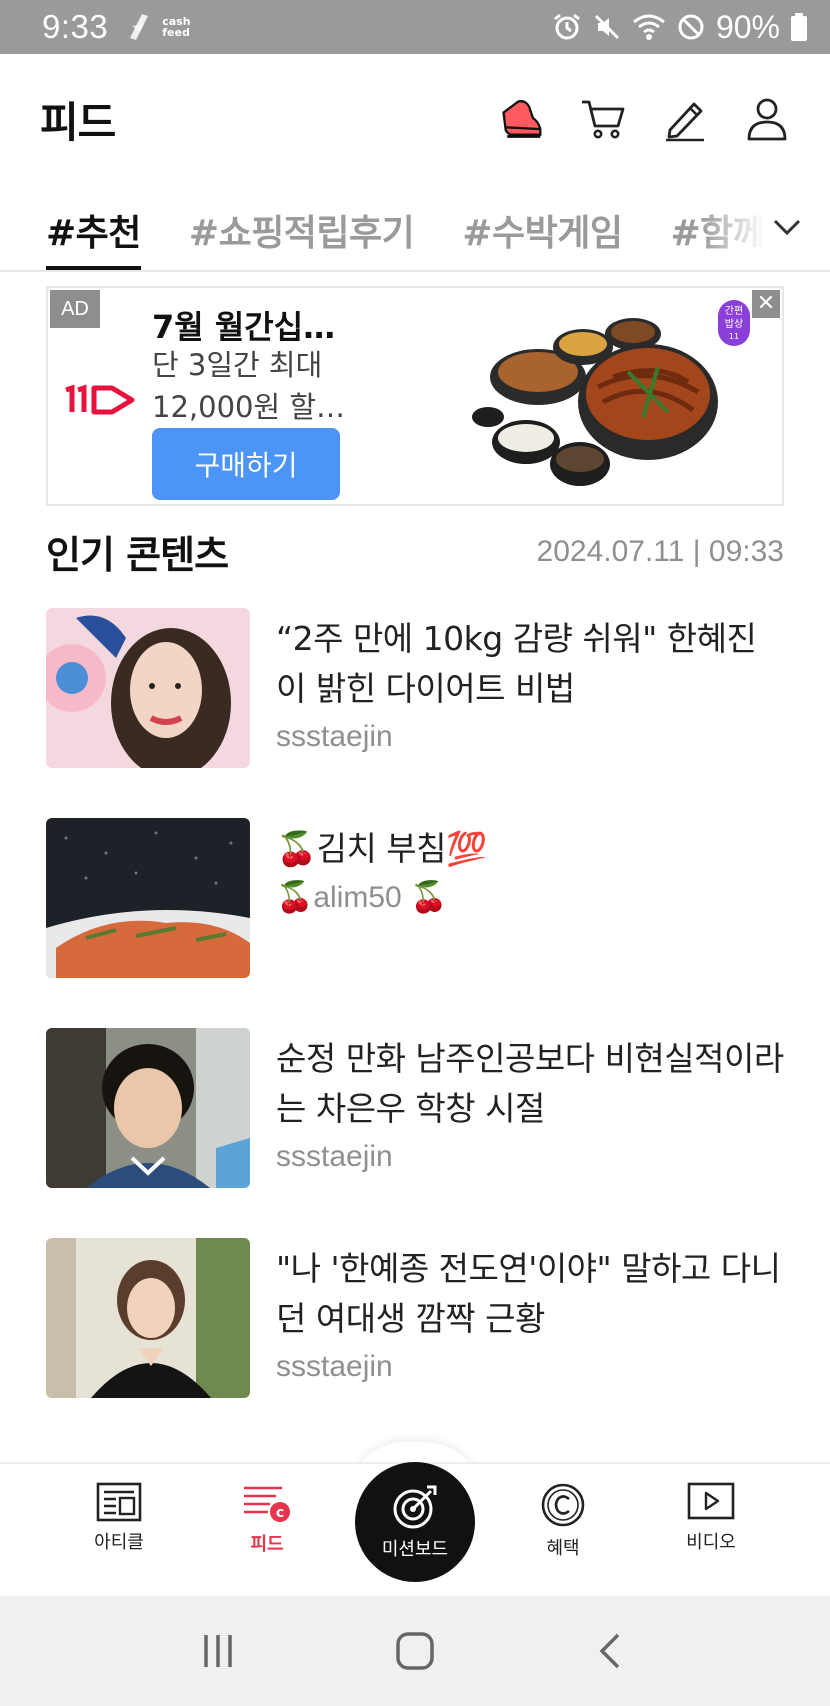 The width and height of the screenshot is (830, 1706). What do you see at coordinates (280, 1513) in the screenshot?
I see `svg-text: c` at bounding box center [280, 1513].